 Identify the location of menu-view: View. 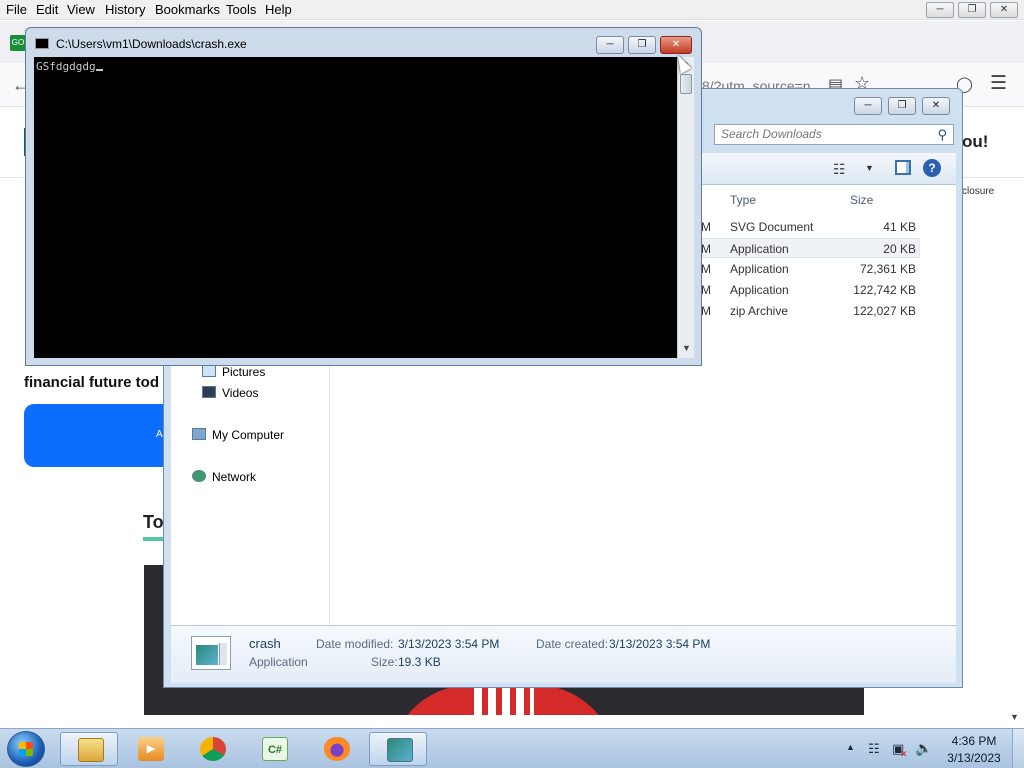
(81, 9).